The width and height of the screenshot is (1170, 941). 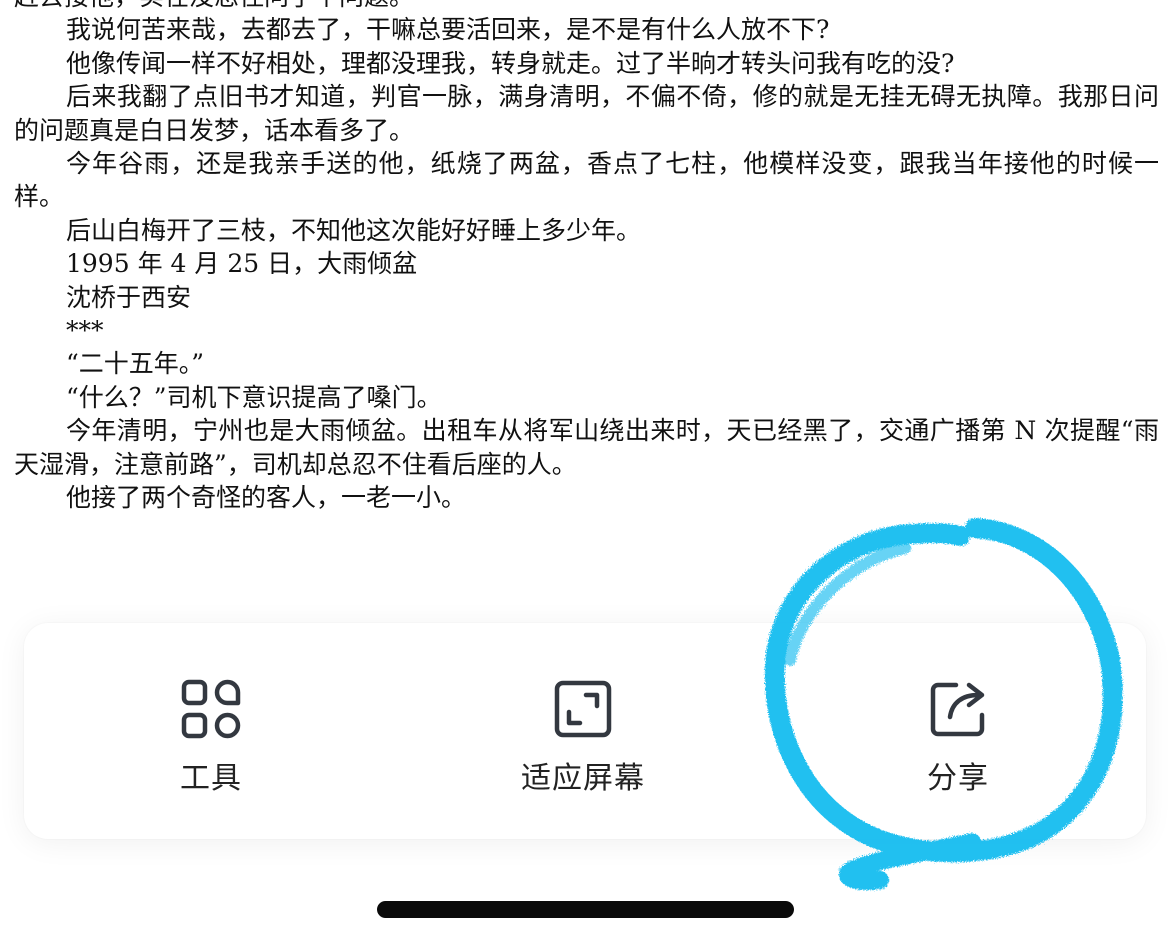 What do you see at coordinates (354, 230) in the screenshot?
I see `paragraph: 后山白梅开了三枝，不知他这次能好好睡上多少年。` at bounding box center [354, 230].